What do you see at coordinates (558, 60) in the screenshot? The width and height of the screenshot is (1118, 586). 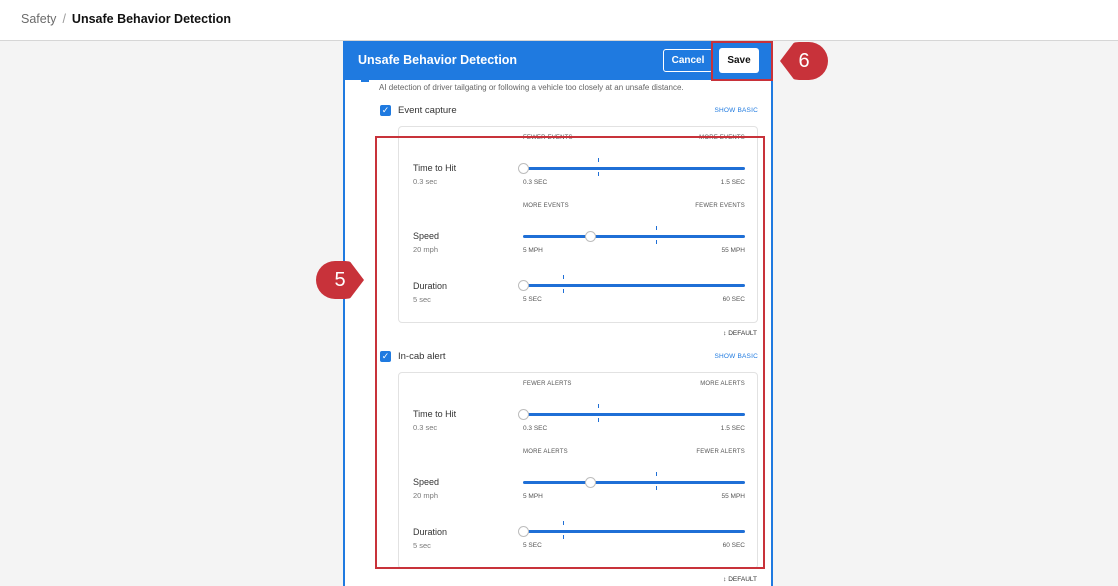 I see `modal-header: Unsafe Behavior Detection Cancel Save` at bounding box center [558, 60].